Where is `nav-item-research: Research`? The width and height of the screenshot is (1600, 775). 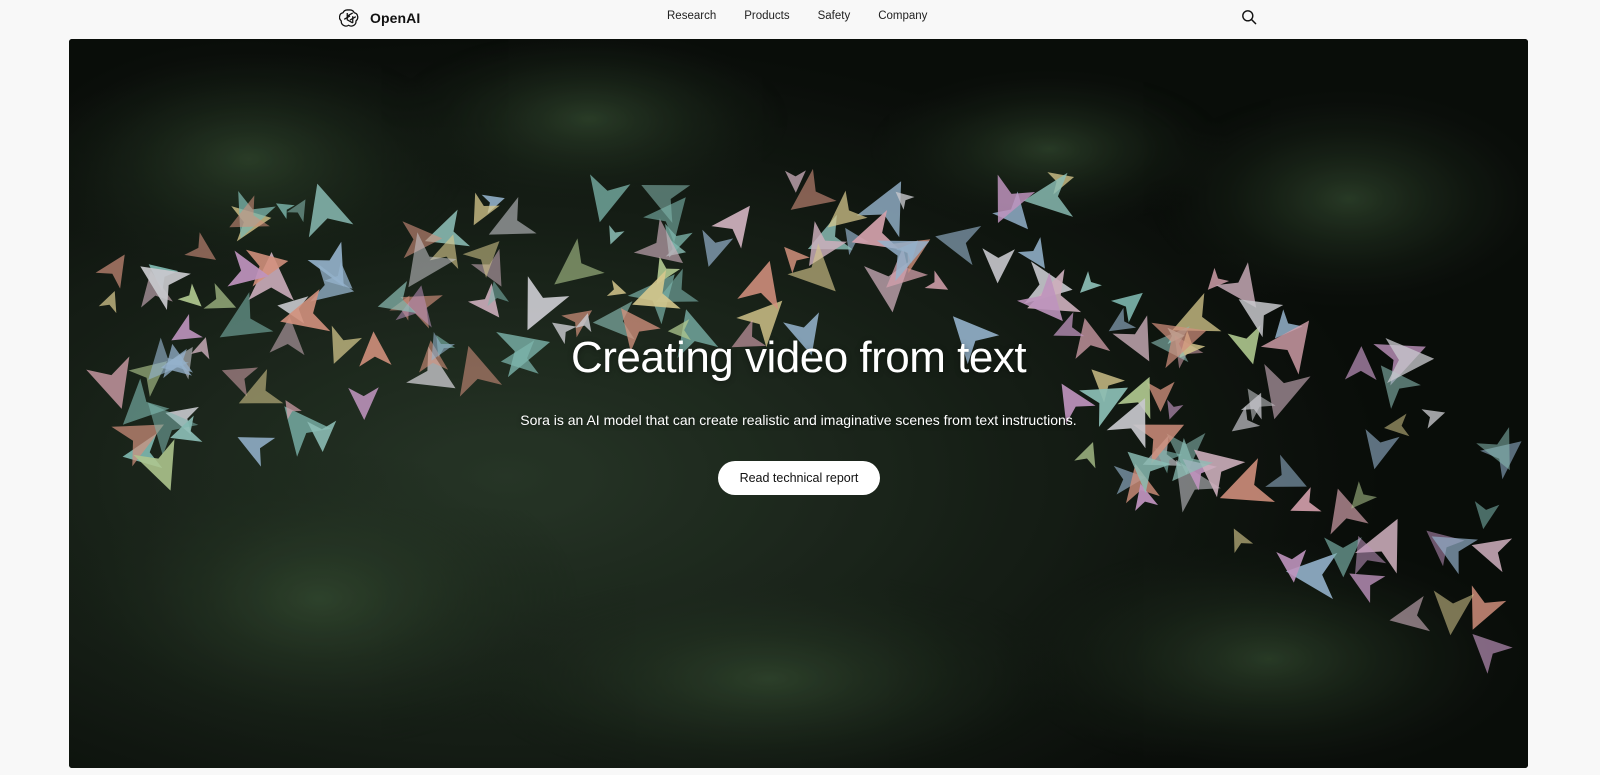
nav-item-research: Research is located at coordinates (691, 16).